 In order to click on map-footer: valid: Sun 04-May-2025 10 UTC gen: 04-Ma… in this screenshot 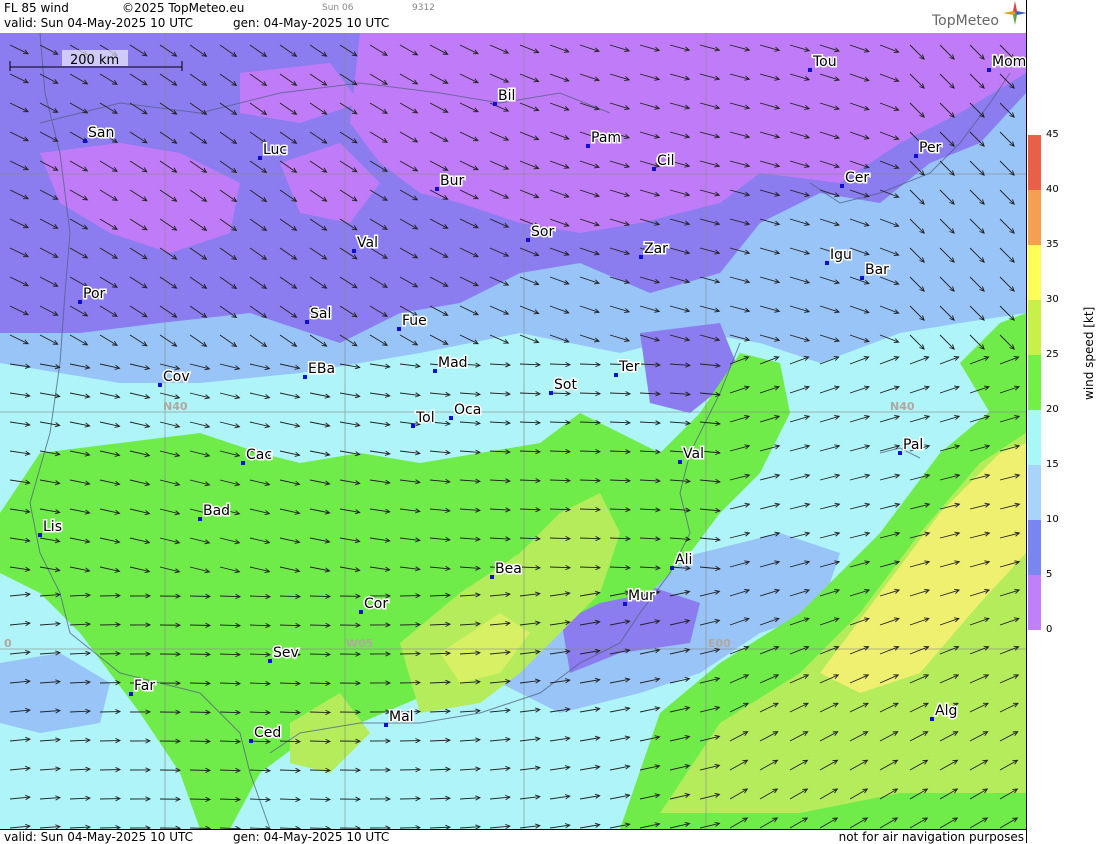, I will do `click(513, 836)`.